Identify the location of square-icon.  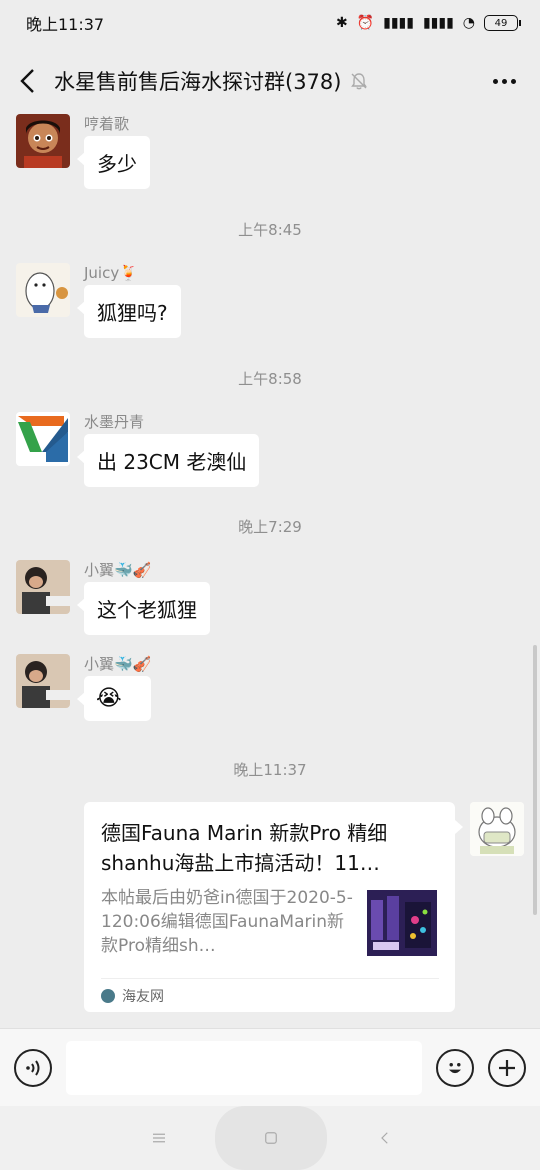
(271, 1138).